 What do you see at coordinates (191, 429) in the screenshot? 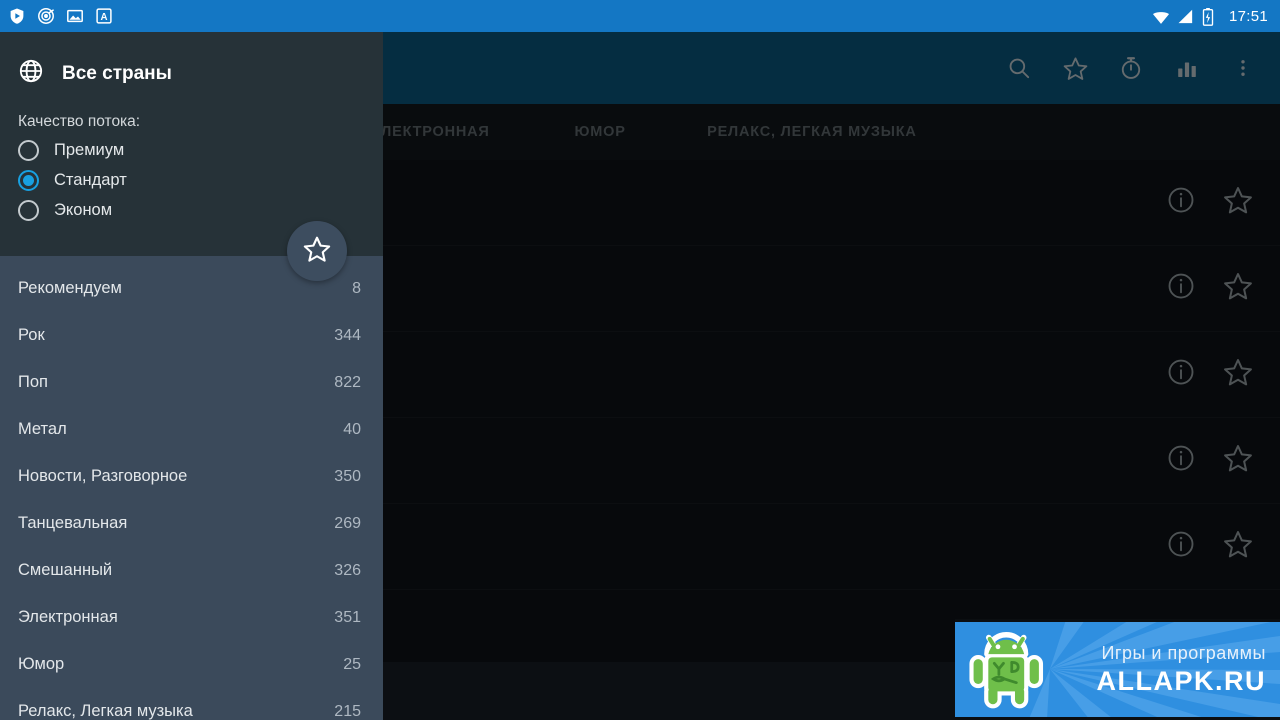
I see `sidebar-item-metal: Метал 40` at bounding box center [191, 429].